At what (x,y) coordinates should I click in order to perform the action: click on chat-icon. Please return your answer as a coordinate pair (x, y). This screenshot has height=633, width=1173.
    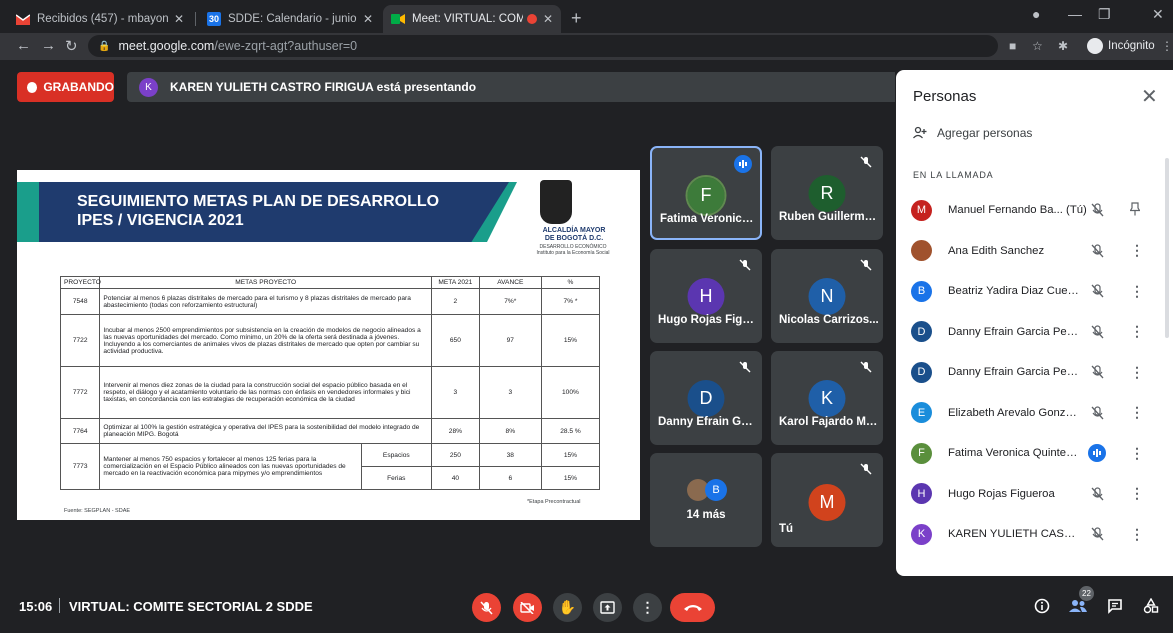
    Looking at the image, I should click on (1115, 606).